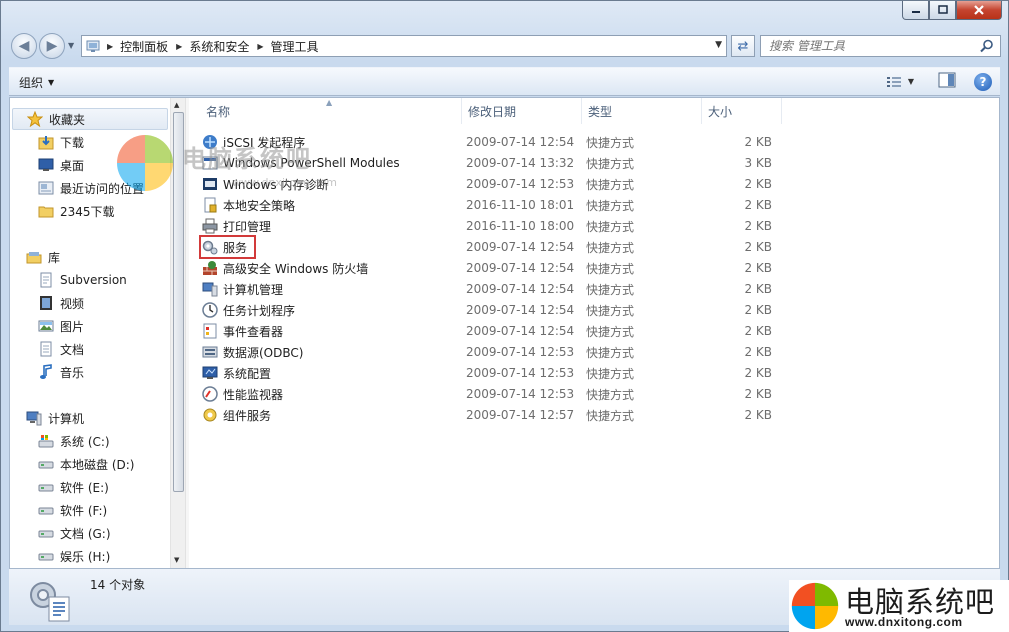  What do you see at coordinates (743, 46) in the screenshot?
I see `refresh-button: ⇄` at bounding box center [743, 46].